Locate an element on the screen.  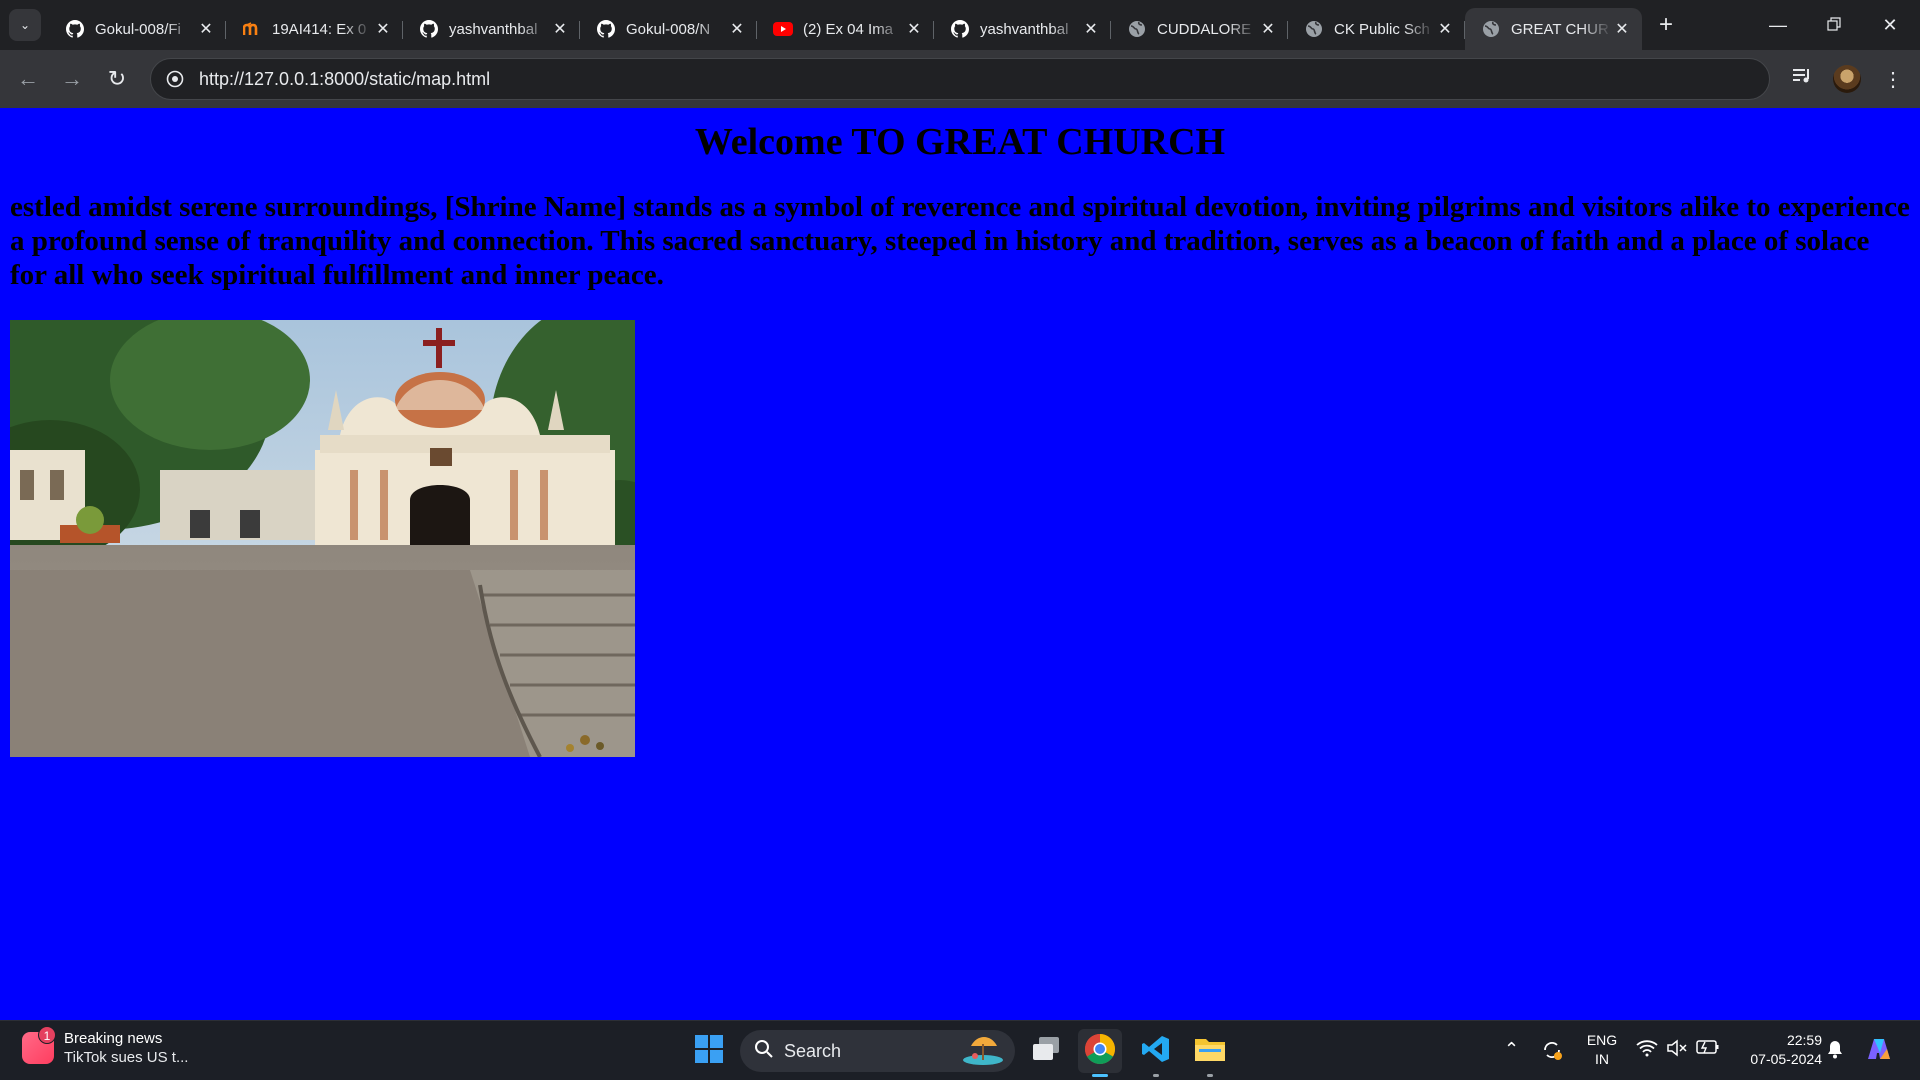
taskbar-search: Search is located at coordinates (877, 1051).